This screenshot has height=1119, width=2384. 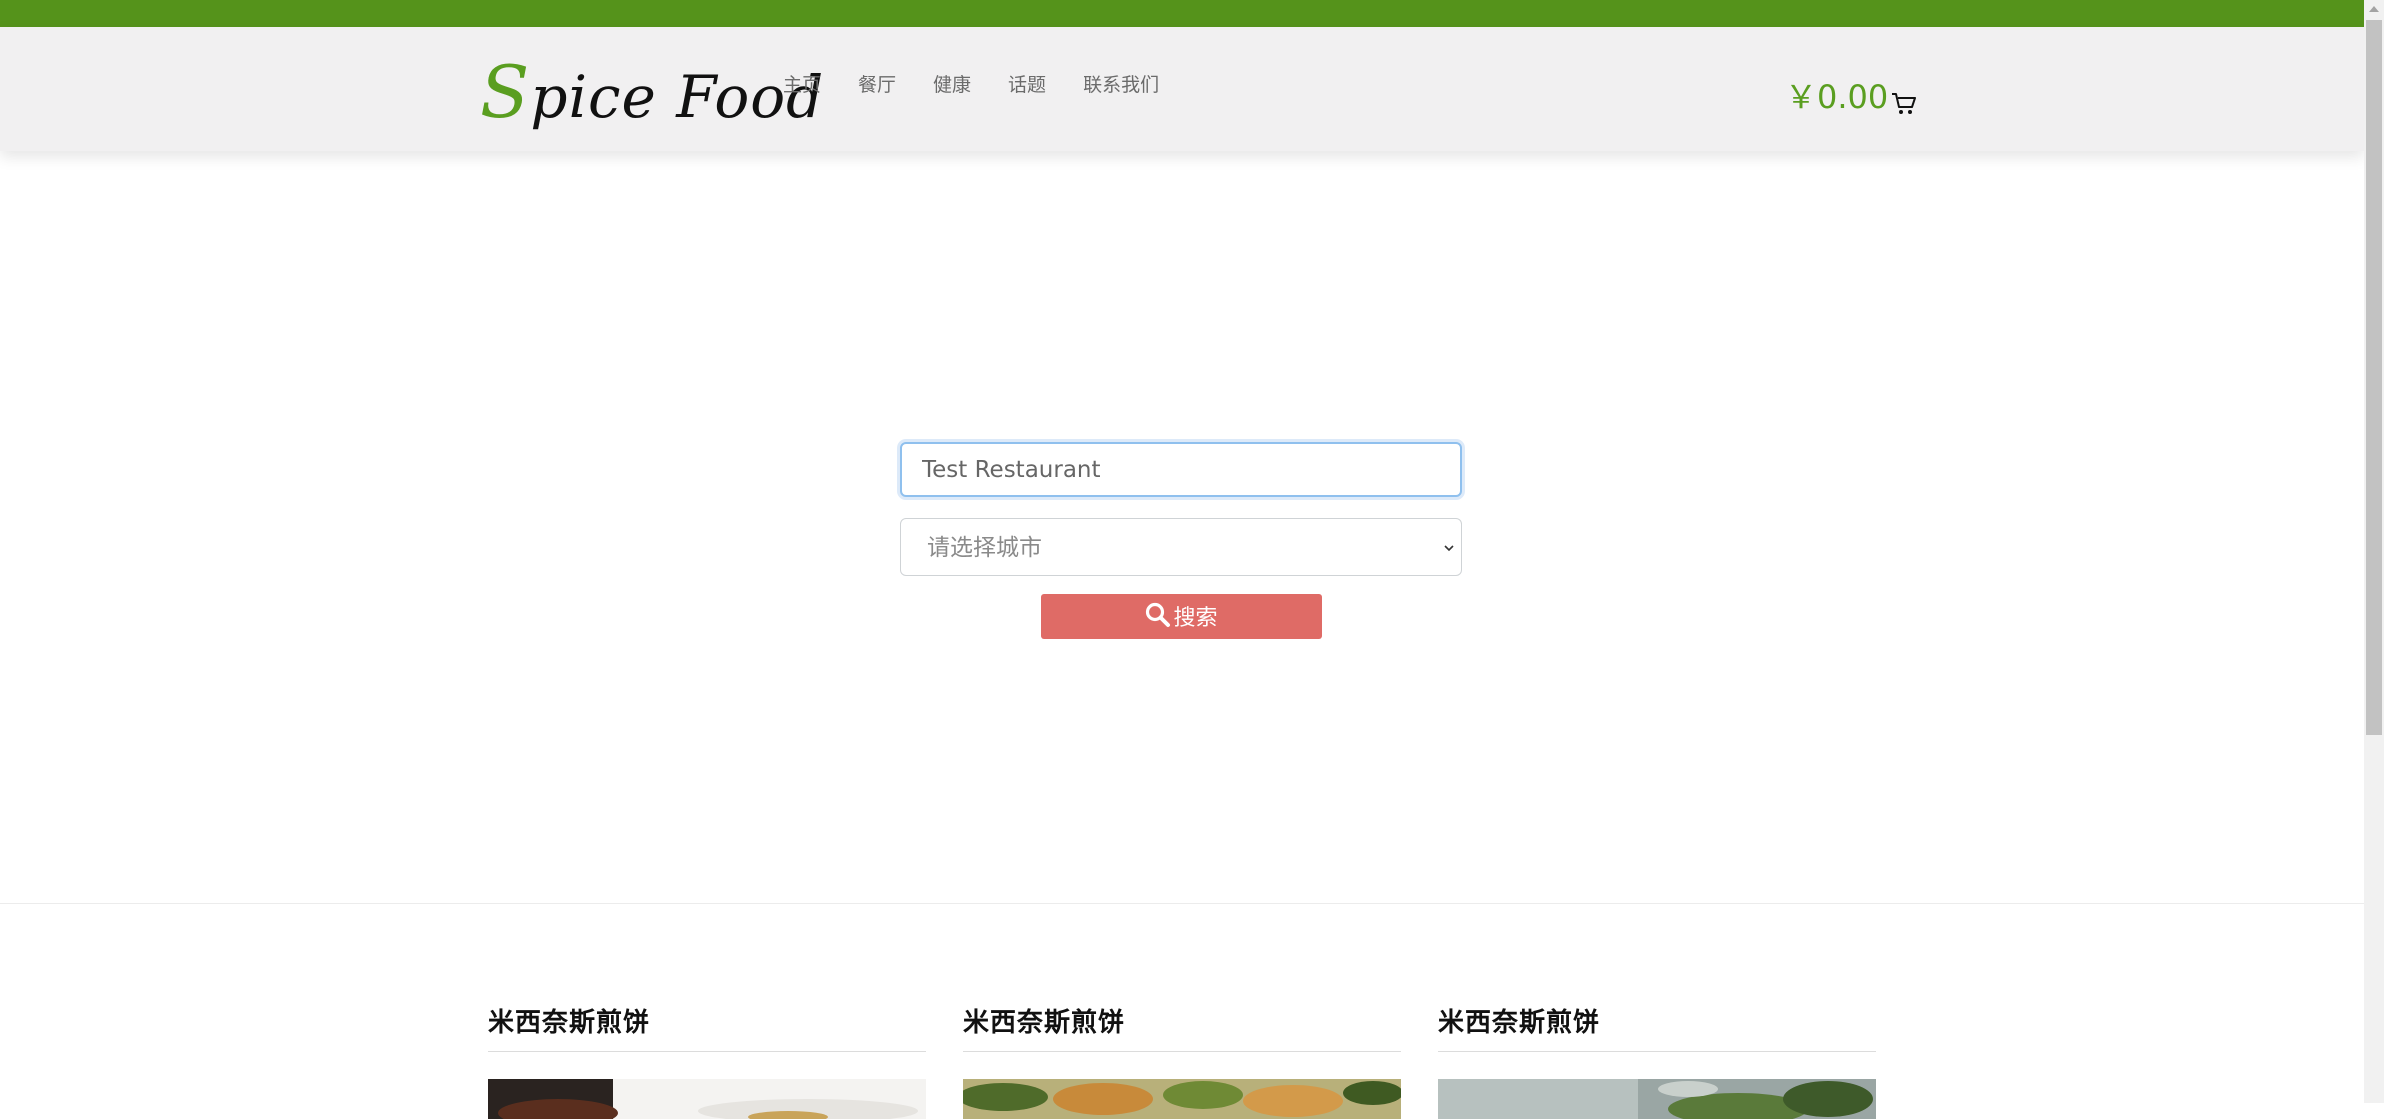 What do you see at coordinates (1027, 85) in the screenshot?
I see `nav-item-topics: 话题` at bounding box center [1027, 85].